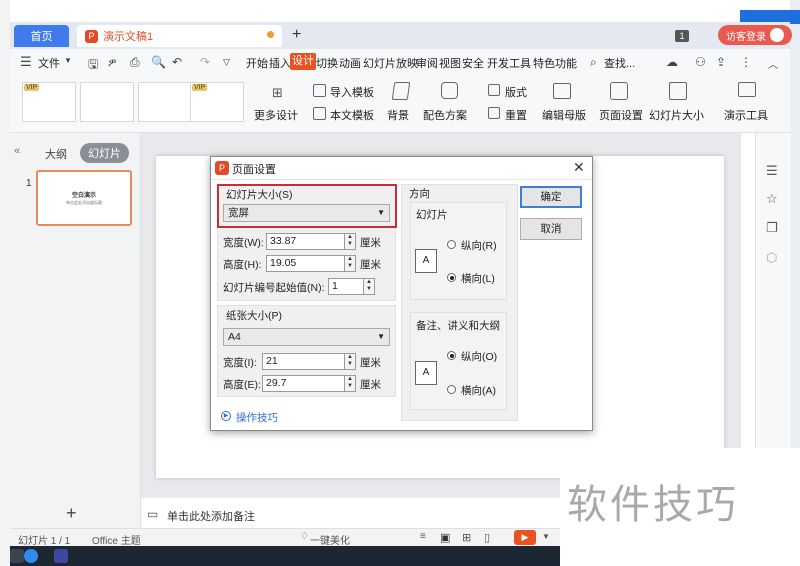  What do you see at coordinates (26, 62) in the screenshot?
I see `hamburger-menu-icon: ☰` at bounding box center [26, 62].